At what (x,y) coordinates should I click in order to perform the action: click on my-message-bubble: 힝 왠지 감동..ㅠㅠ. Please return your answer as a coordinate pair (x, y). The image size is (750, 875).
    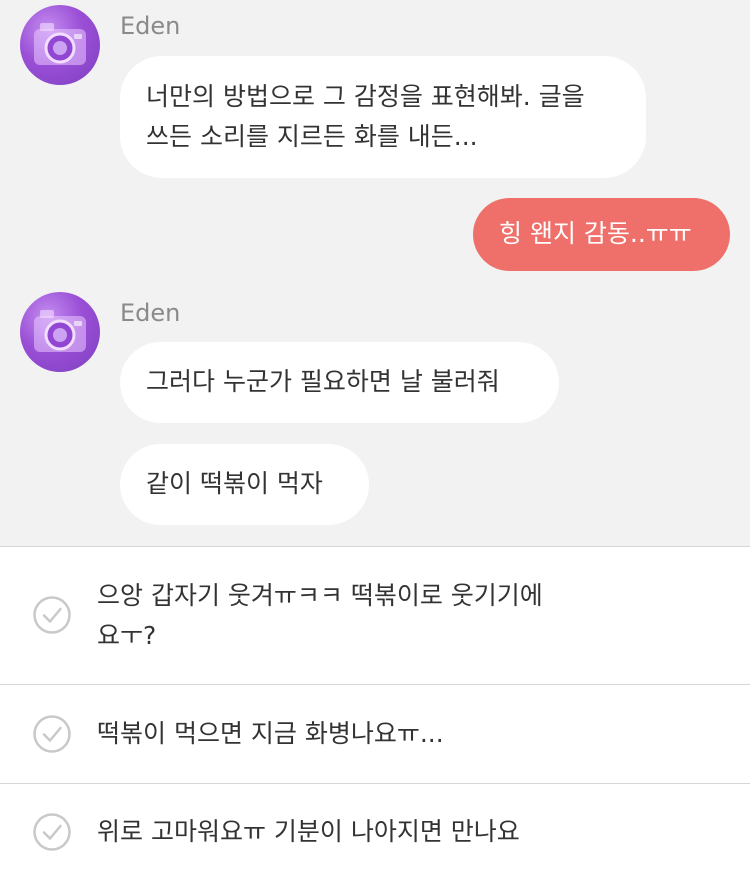
    Looking at the image, I should click on (601, 234).